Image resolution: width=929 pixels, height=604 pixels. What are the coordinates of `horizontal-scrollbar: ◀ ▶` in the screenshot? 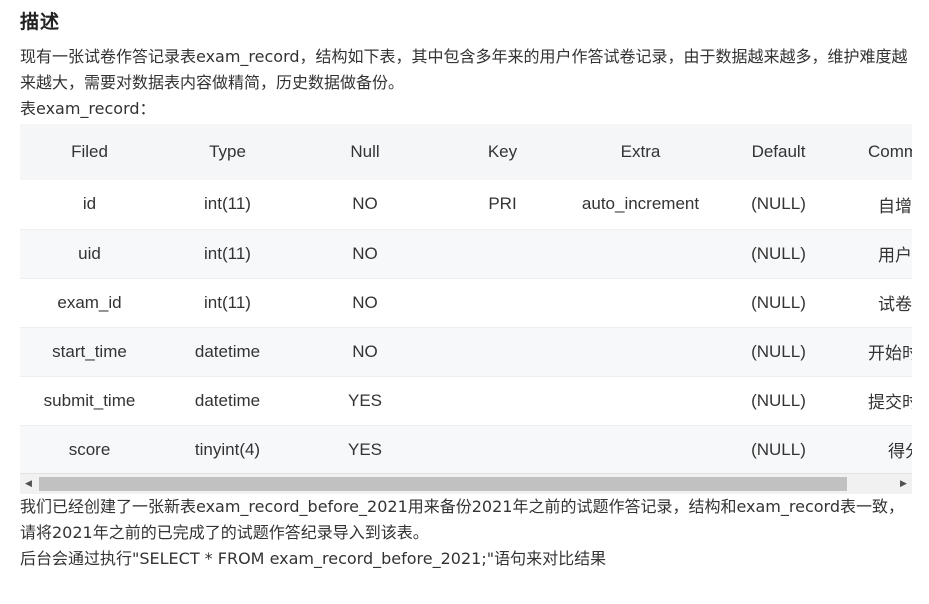 It's located at (466, 483).